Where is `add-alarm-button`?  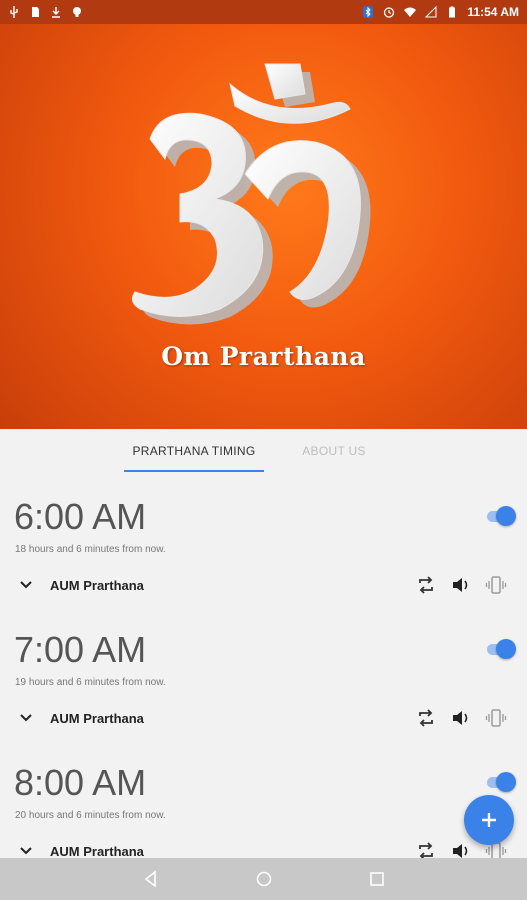 add-alarm-button is located at coordinates (489, 820).